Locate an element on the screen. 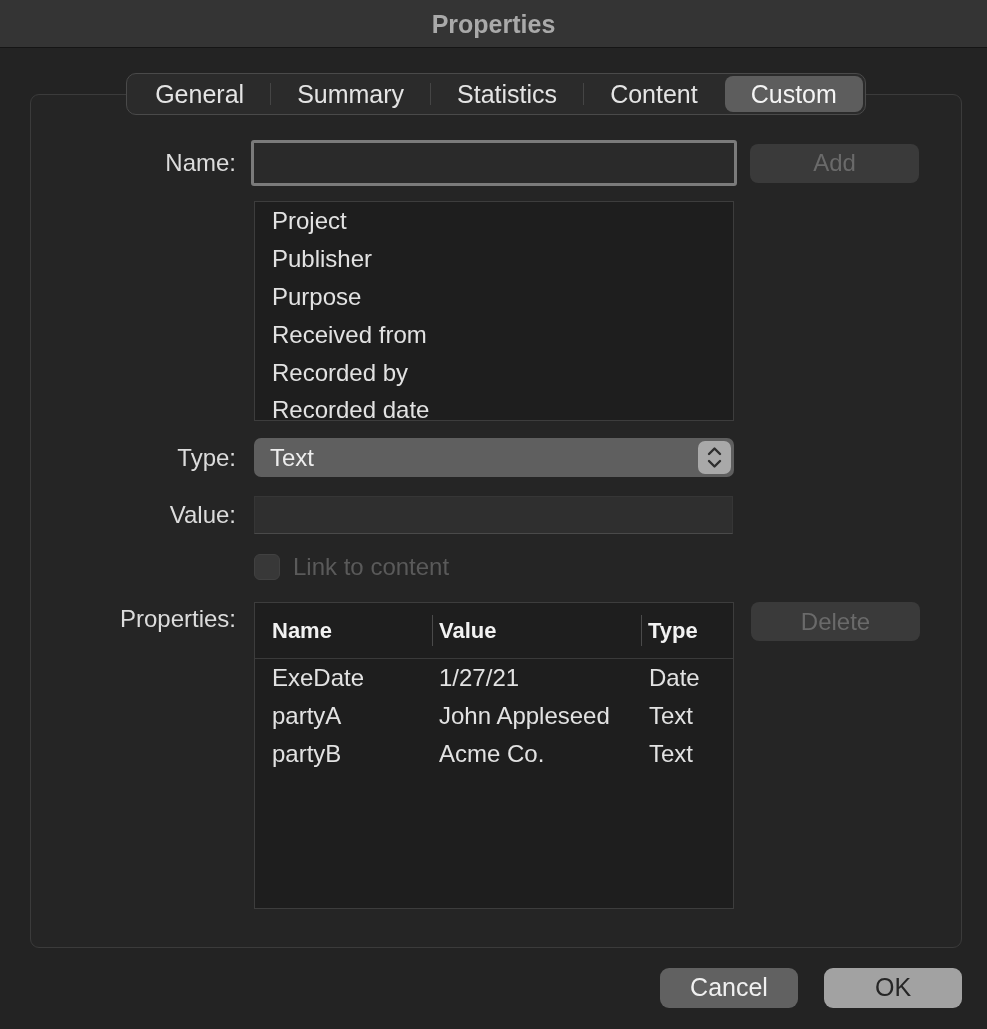  list-item: Recorded by is located at coordinates (494, 373).